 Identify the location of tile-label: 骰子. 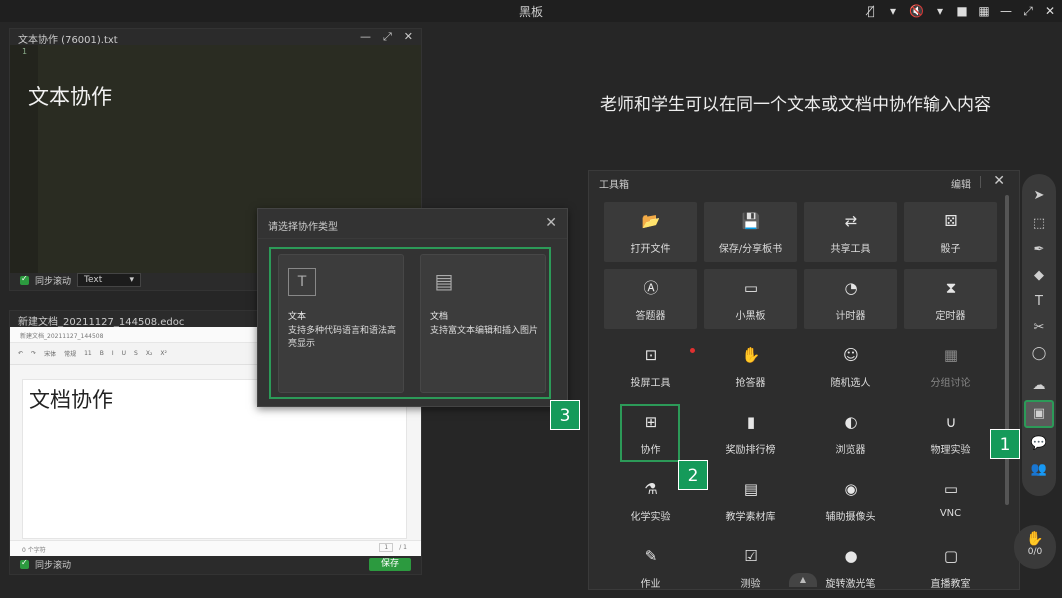
(950, 249).